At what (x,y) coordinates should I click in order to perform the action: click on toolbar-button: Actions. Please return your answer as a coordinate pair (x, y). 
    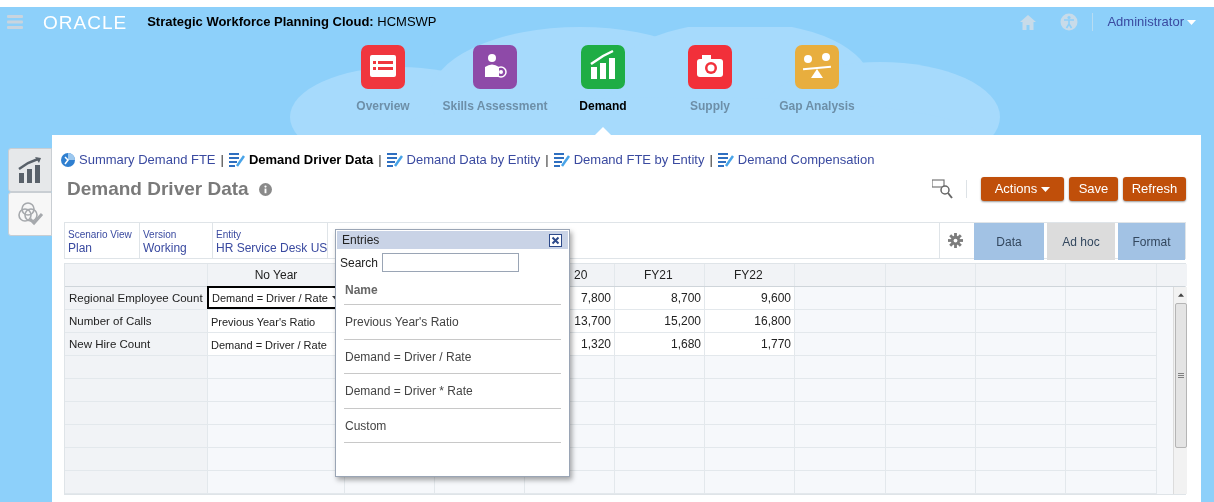
    Looking at the image, I should click on (1022, 189).